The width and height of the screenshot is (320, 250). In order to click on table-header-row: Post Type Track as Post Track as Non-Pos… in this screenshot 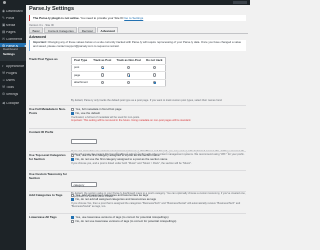, I will do `click(118, 61)`.